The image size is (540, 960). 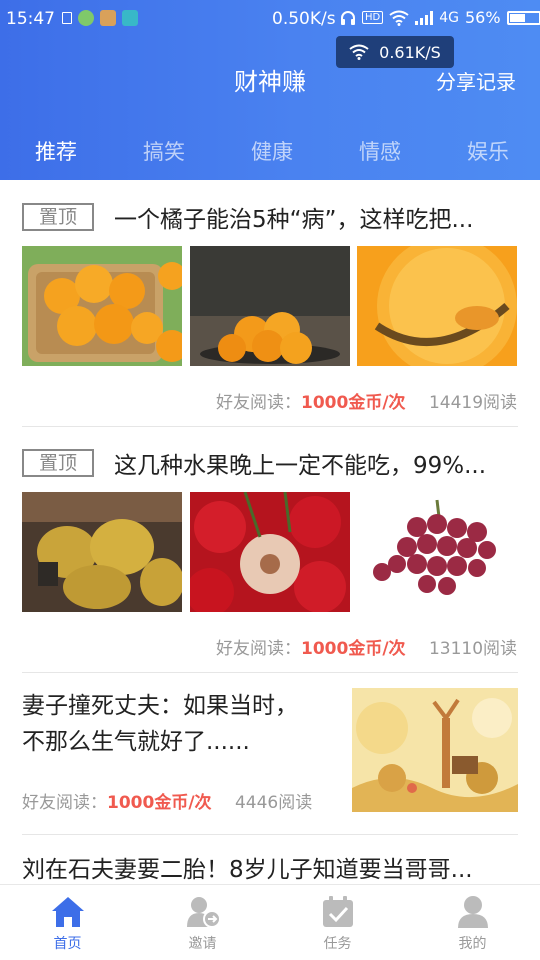 What do you see at coordinates (523, 17) in the screenshot?
I see `battery-icon` at bounding box center [523, 17].